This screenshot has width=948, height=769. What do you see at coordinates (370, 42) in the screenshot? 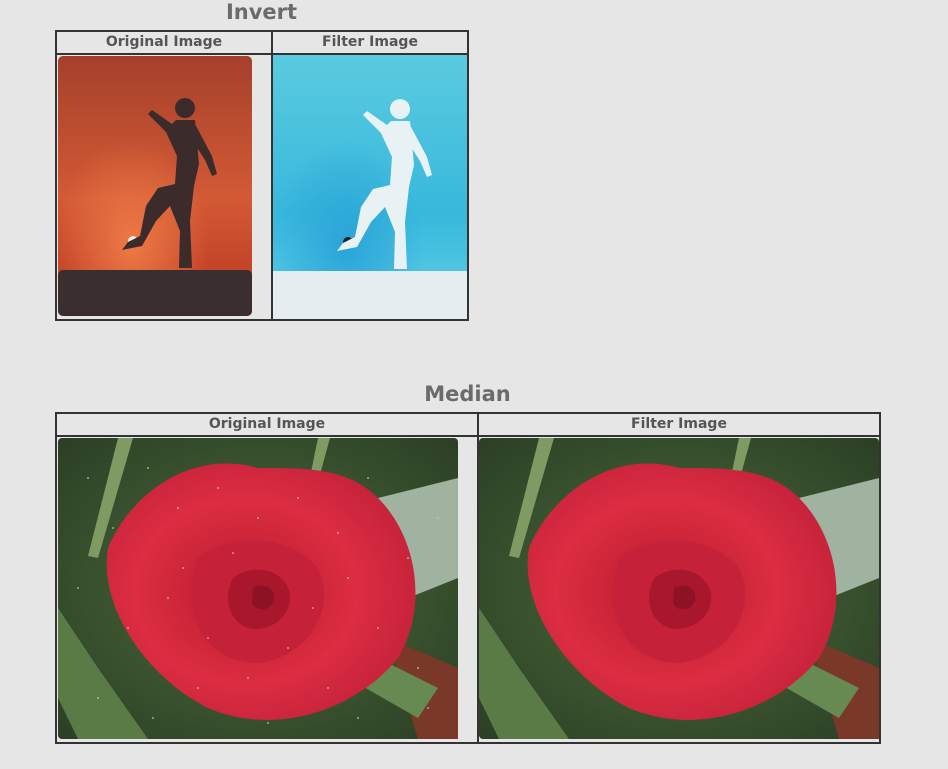
I see `invert-filter-header: Filter Image` at bounding box center [370, 42].